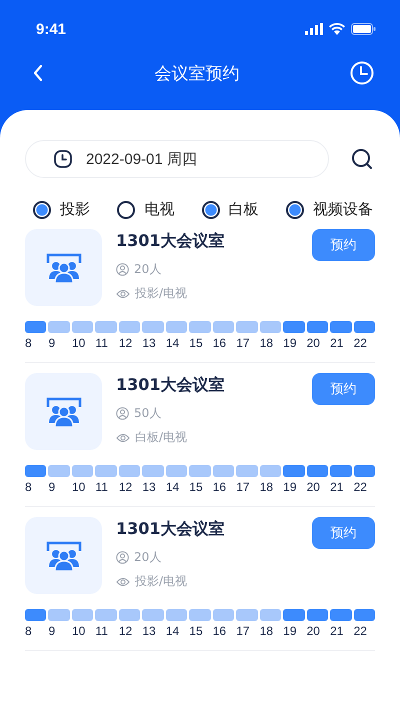  I want to click on room-capacity: 20人, so click(148, 269).